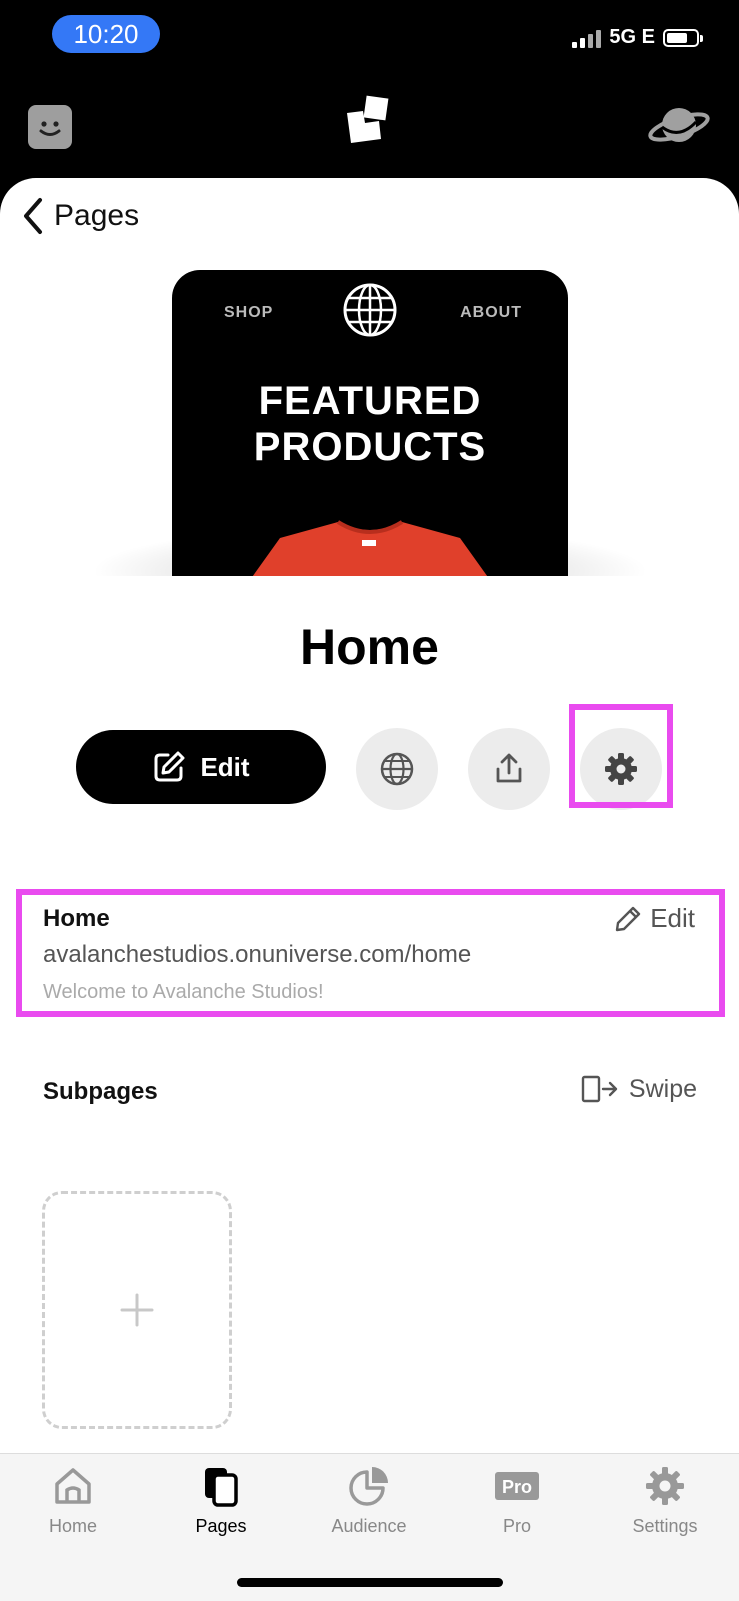 The width and height of the screenshot is (739, 1601). I want to click on status-indicators: 5G E, so click(637, 37).